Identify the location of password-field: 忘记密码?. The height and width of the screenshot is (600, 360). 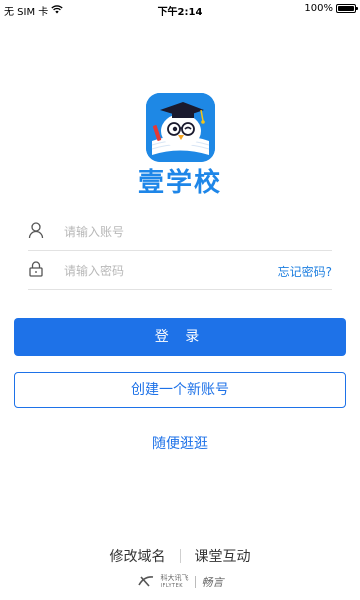
(180, 270).